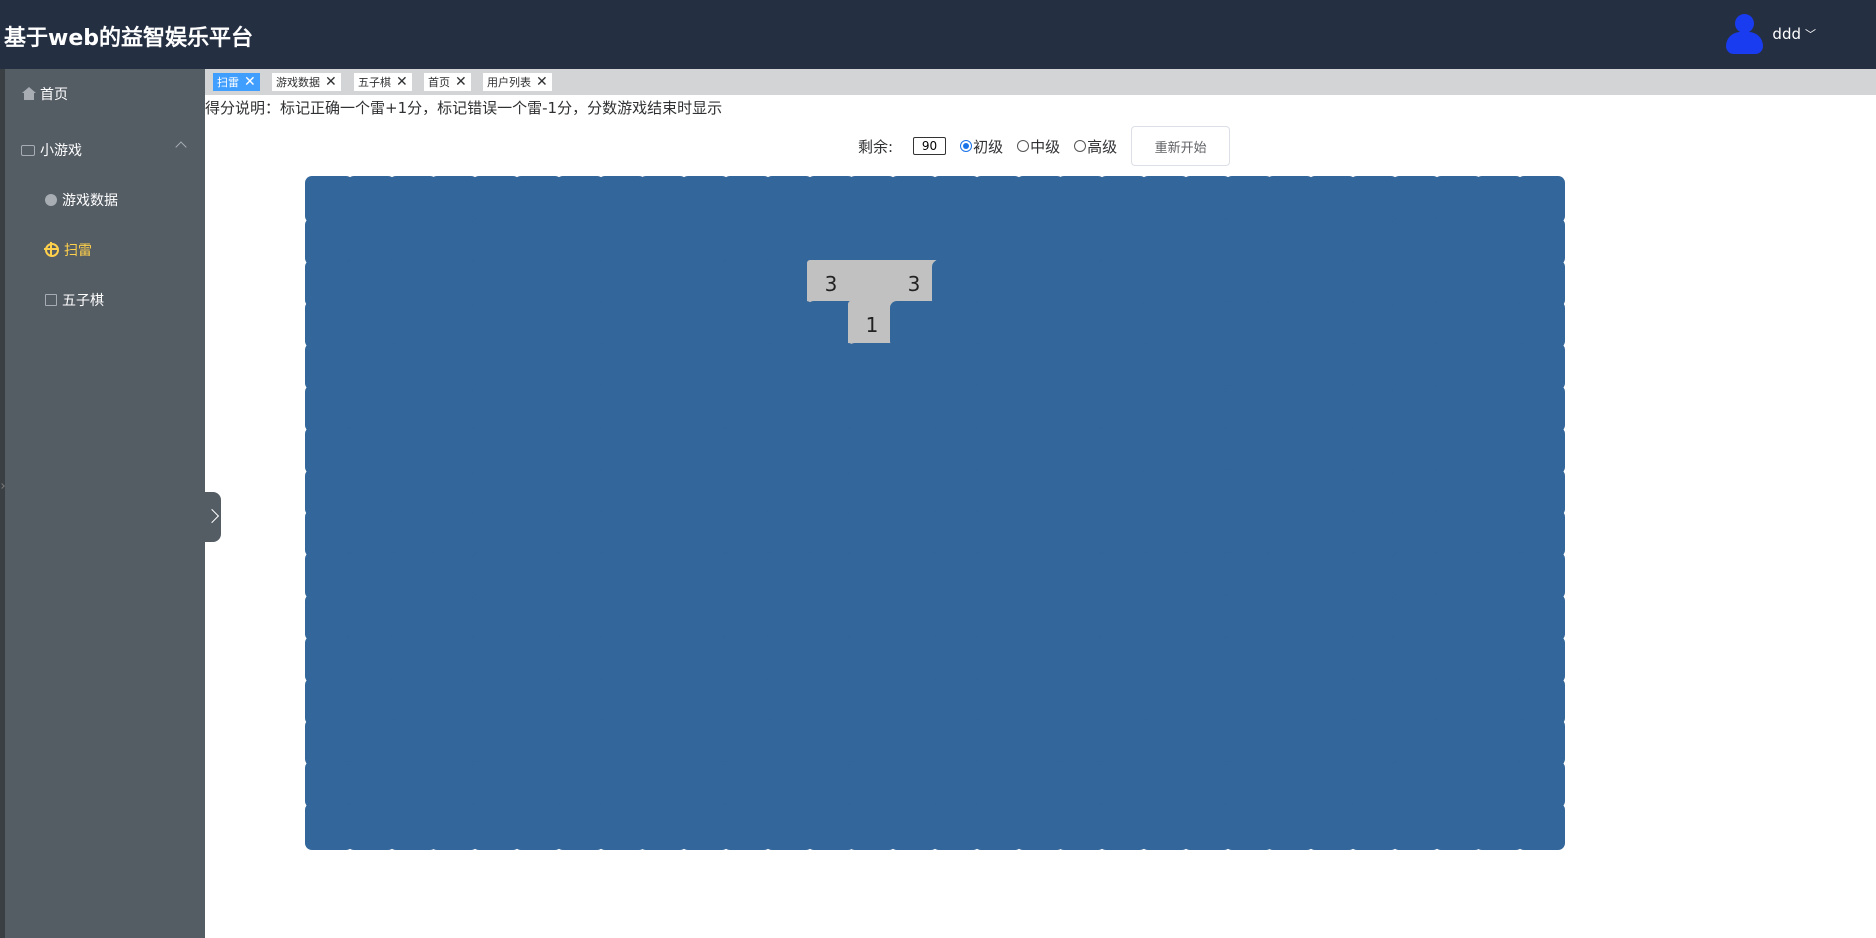  What do you see at coordinates (1786, 34) in the screenshot?
I see `username: ddd` at bounding box center [1786, 34].